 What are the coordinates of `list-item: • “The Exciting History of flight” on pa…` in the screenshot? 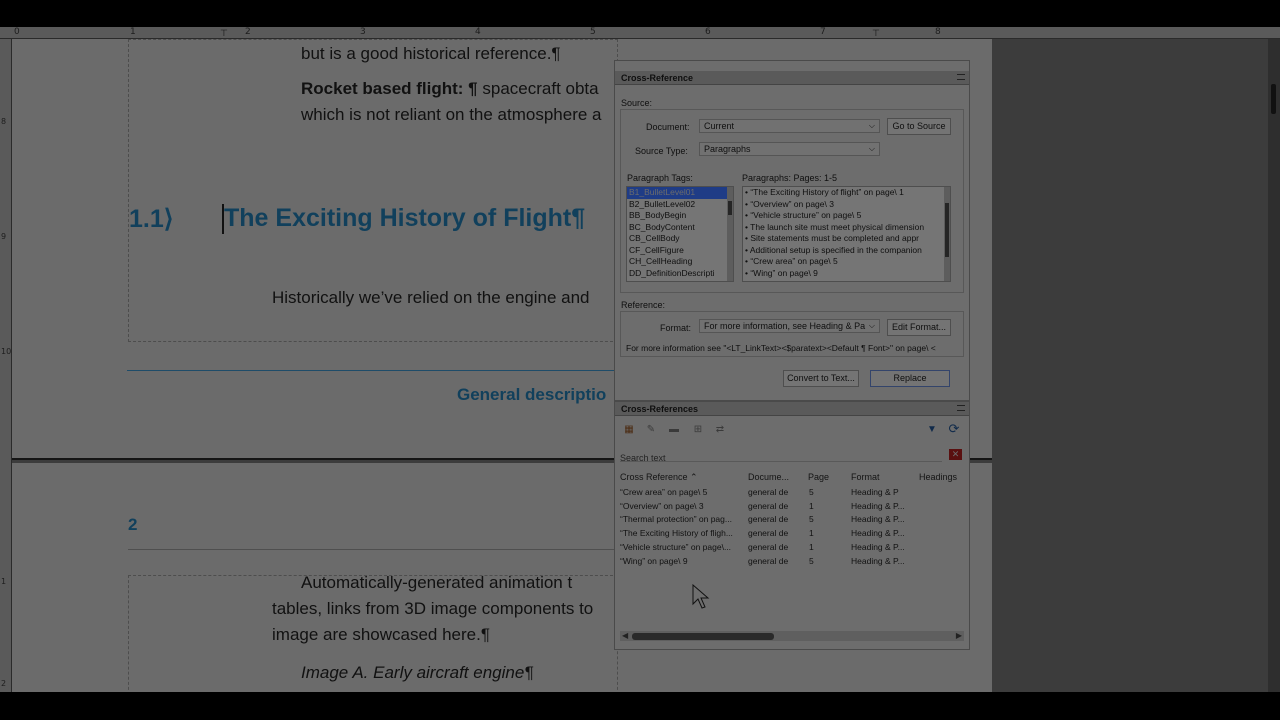 It's located at (846, 193).